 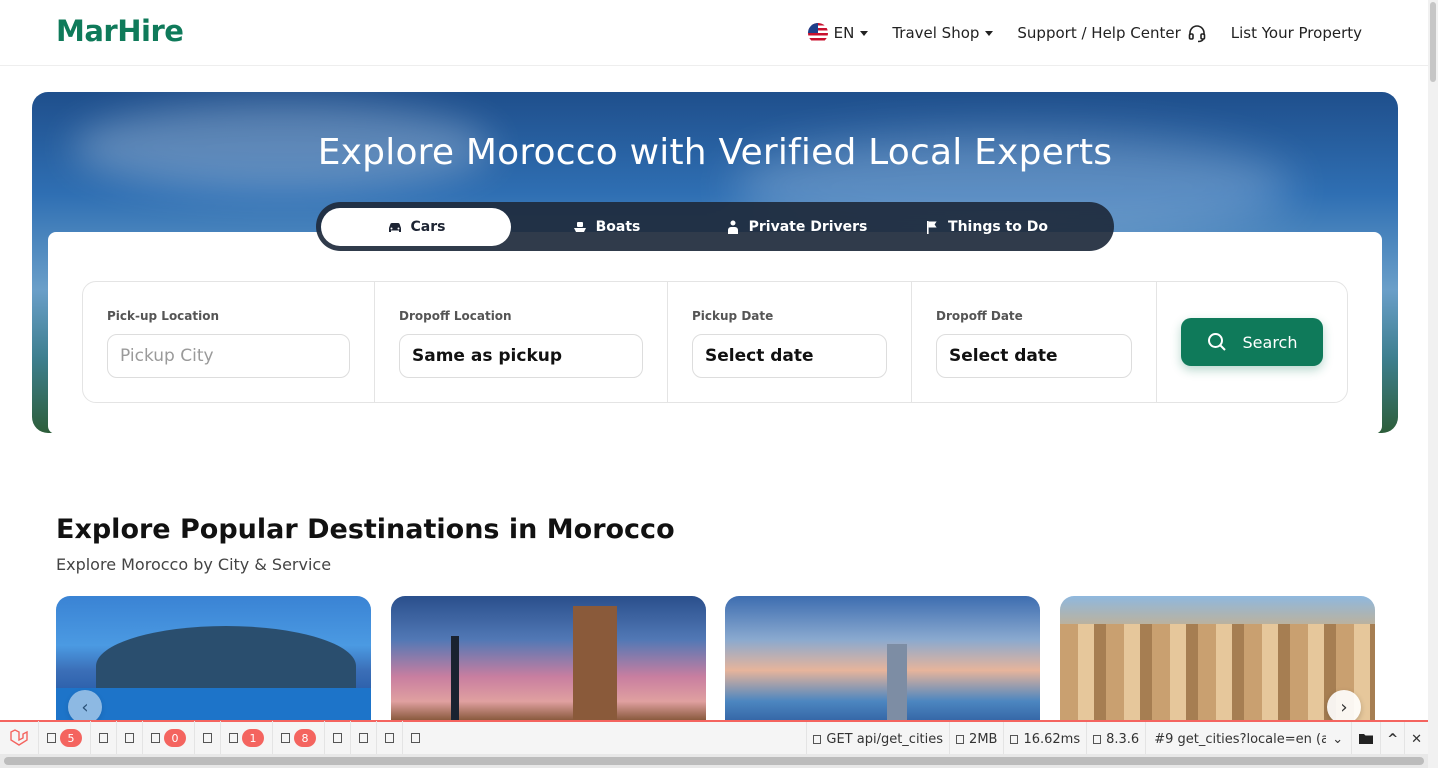 I want to click on headset-icon, so click(x=1197, y=34).